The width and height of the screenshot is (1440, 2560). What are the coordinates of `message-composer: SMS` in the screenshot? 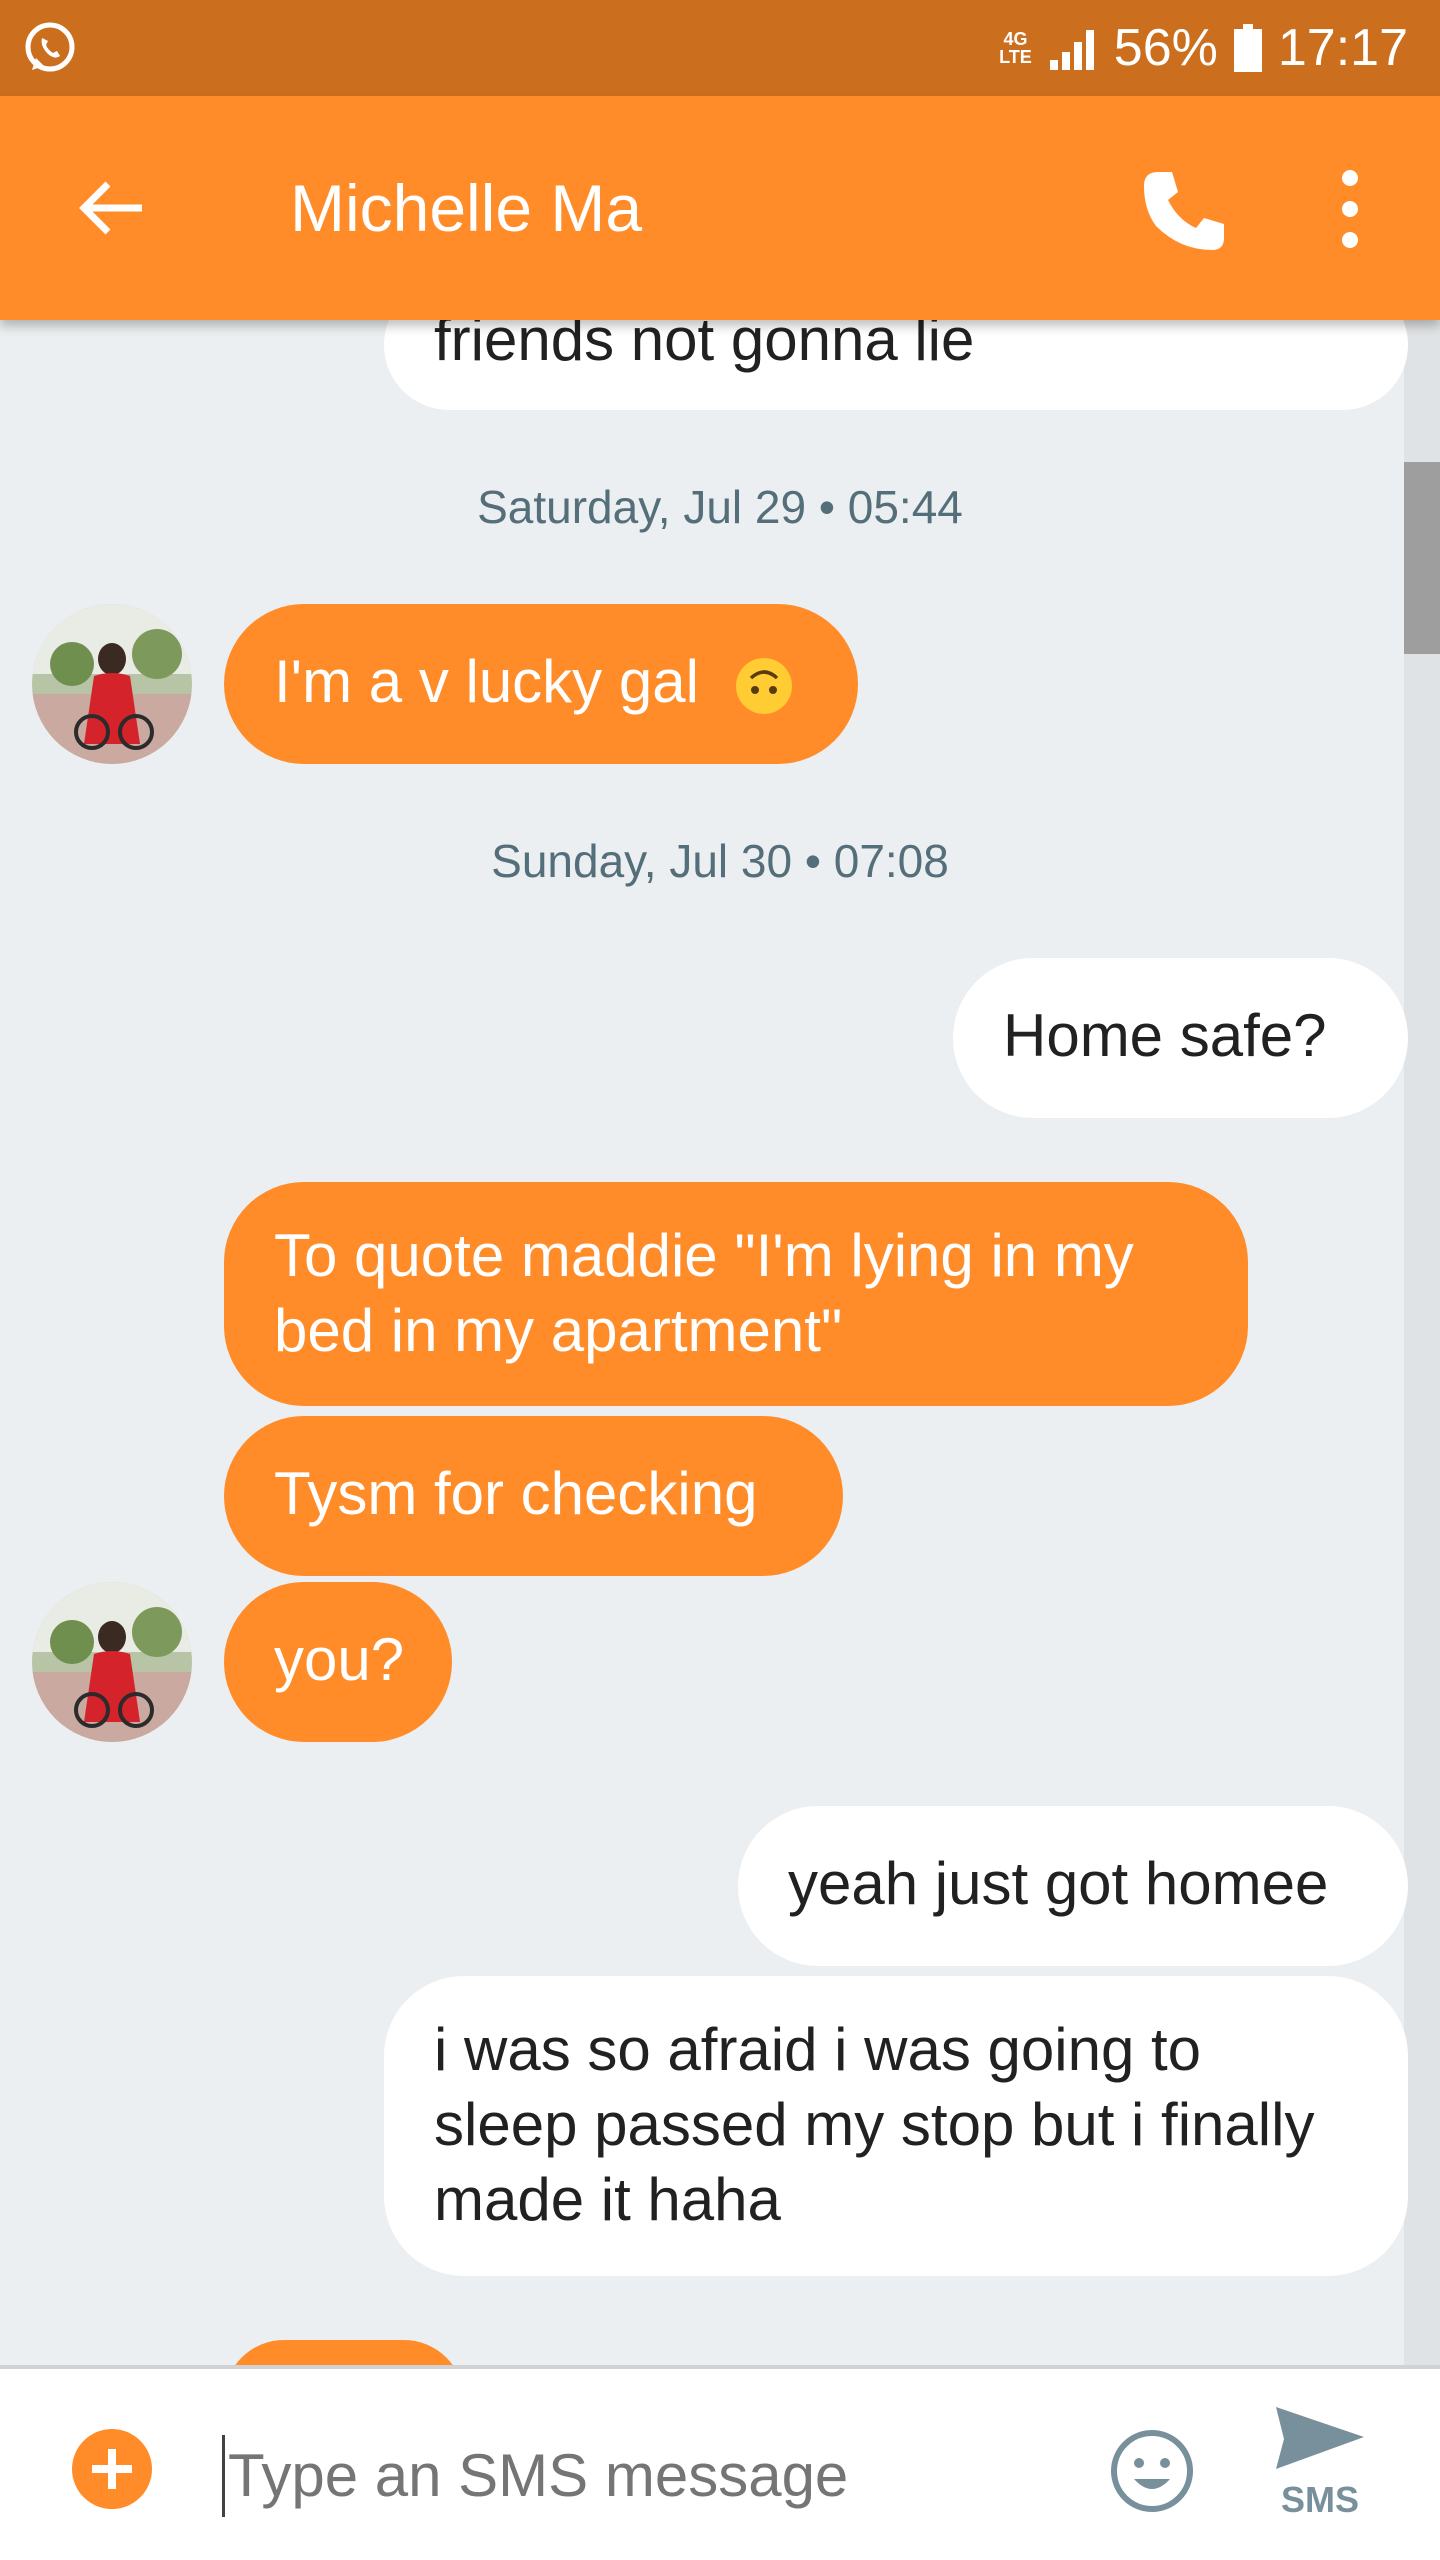 It's located at (720, 2462).